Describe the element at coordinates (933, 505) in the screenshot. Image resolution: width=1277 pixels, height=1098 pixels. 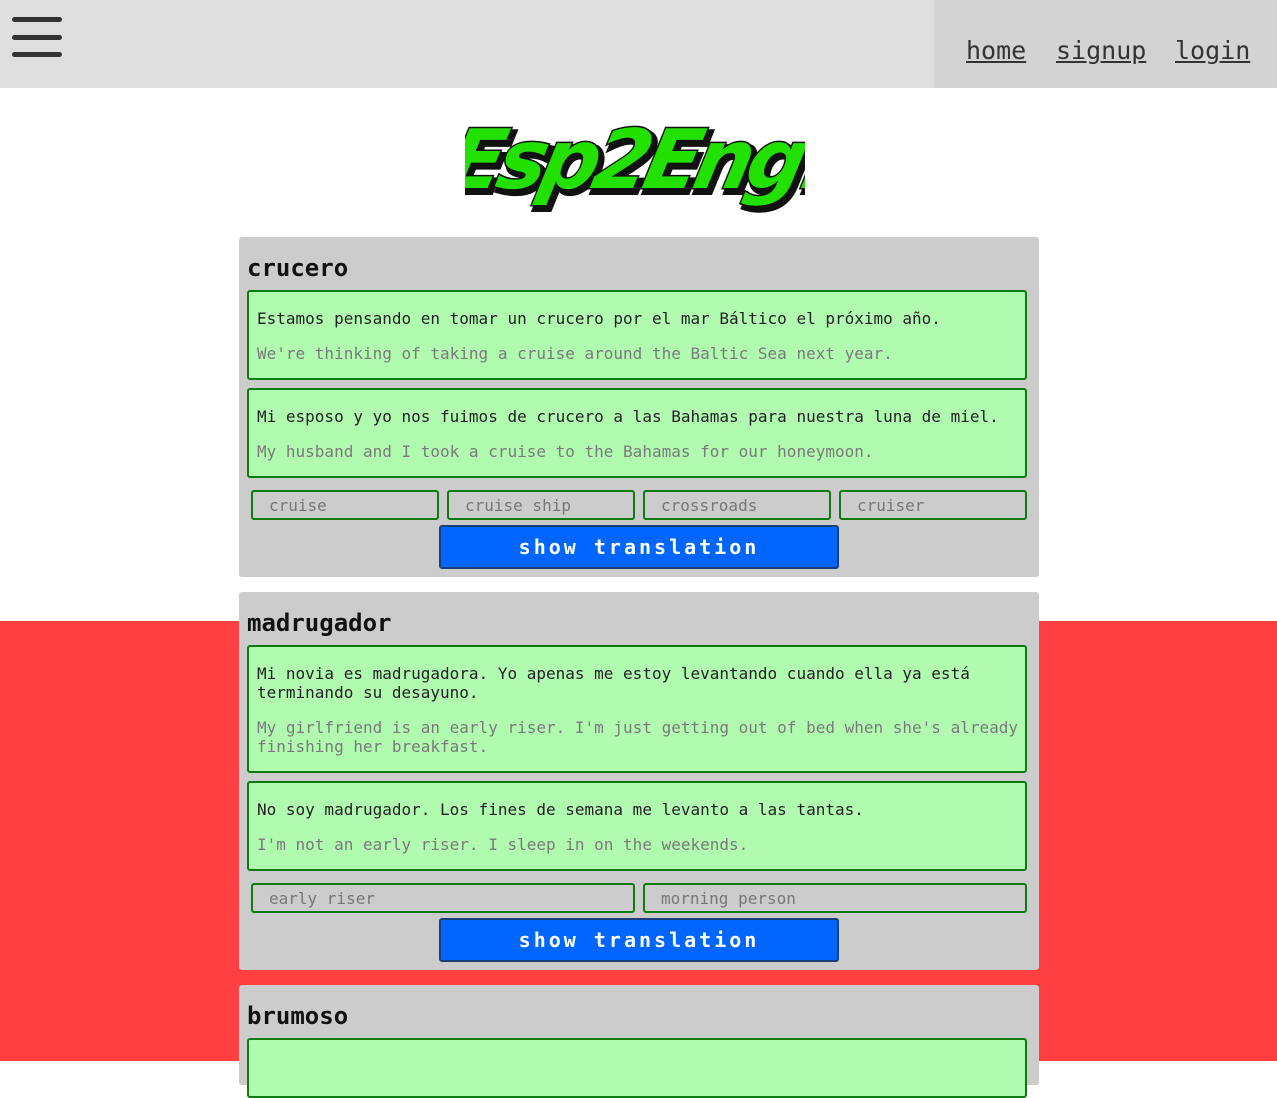
I see `answer-option: cruiser` at that location.